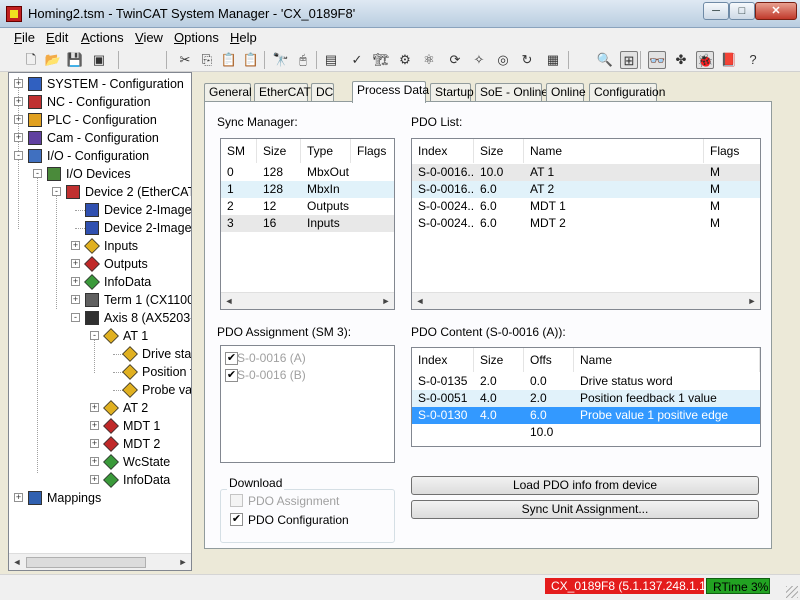  I want to click on tree-node: + AT 2, so click(100, 408).